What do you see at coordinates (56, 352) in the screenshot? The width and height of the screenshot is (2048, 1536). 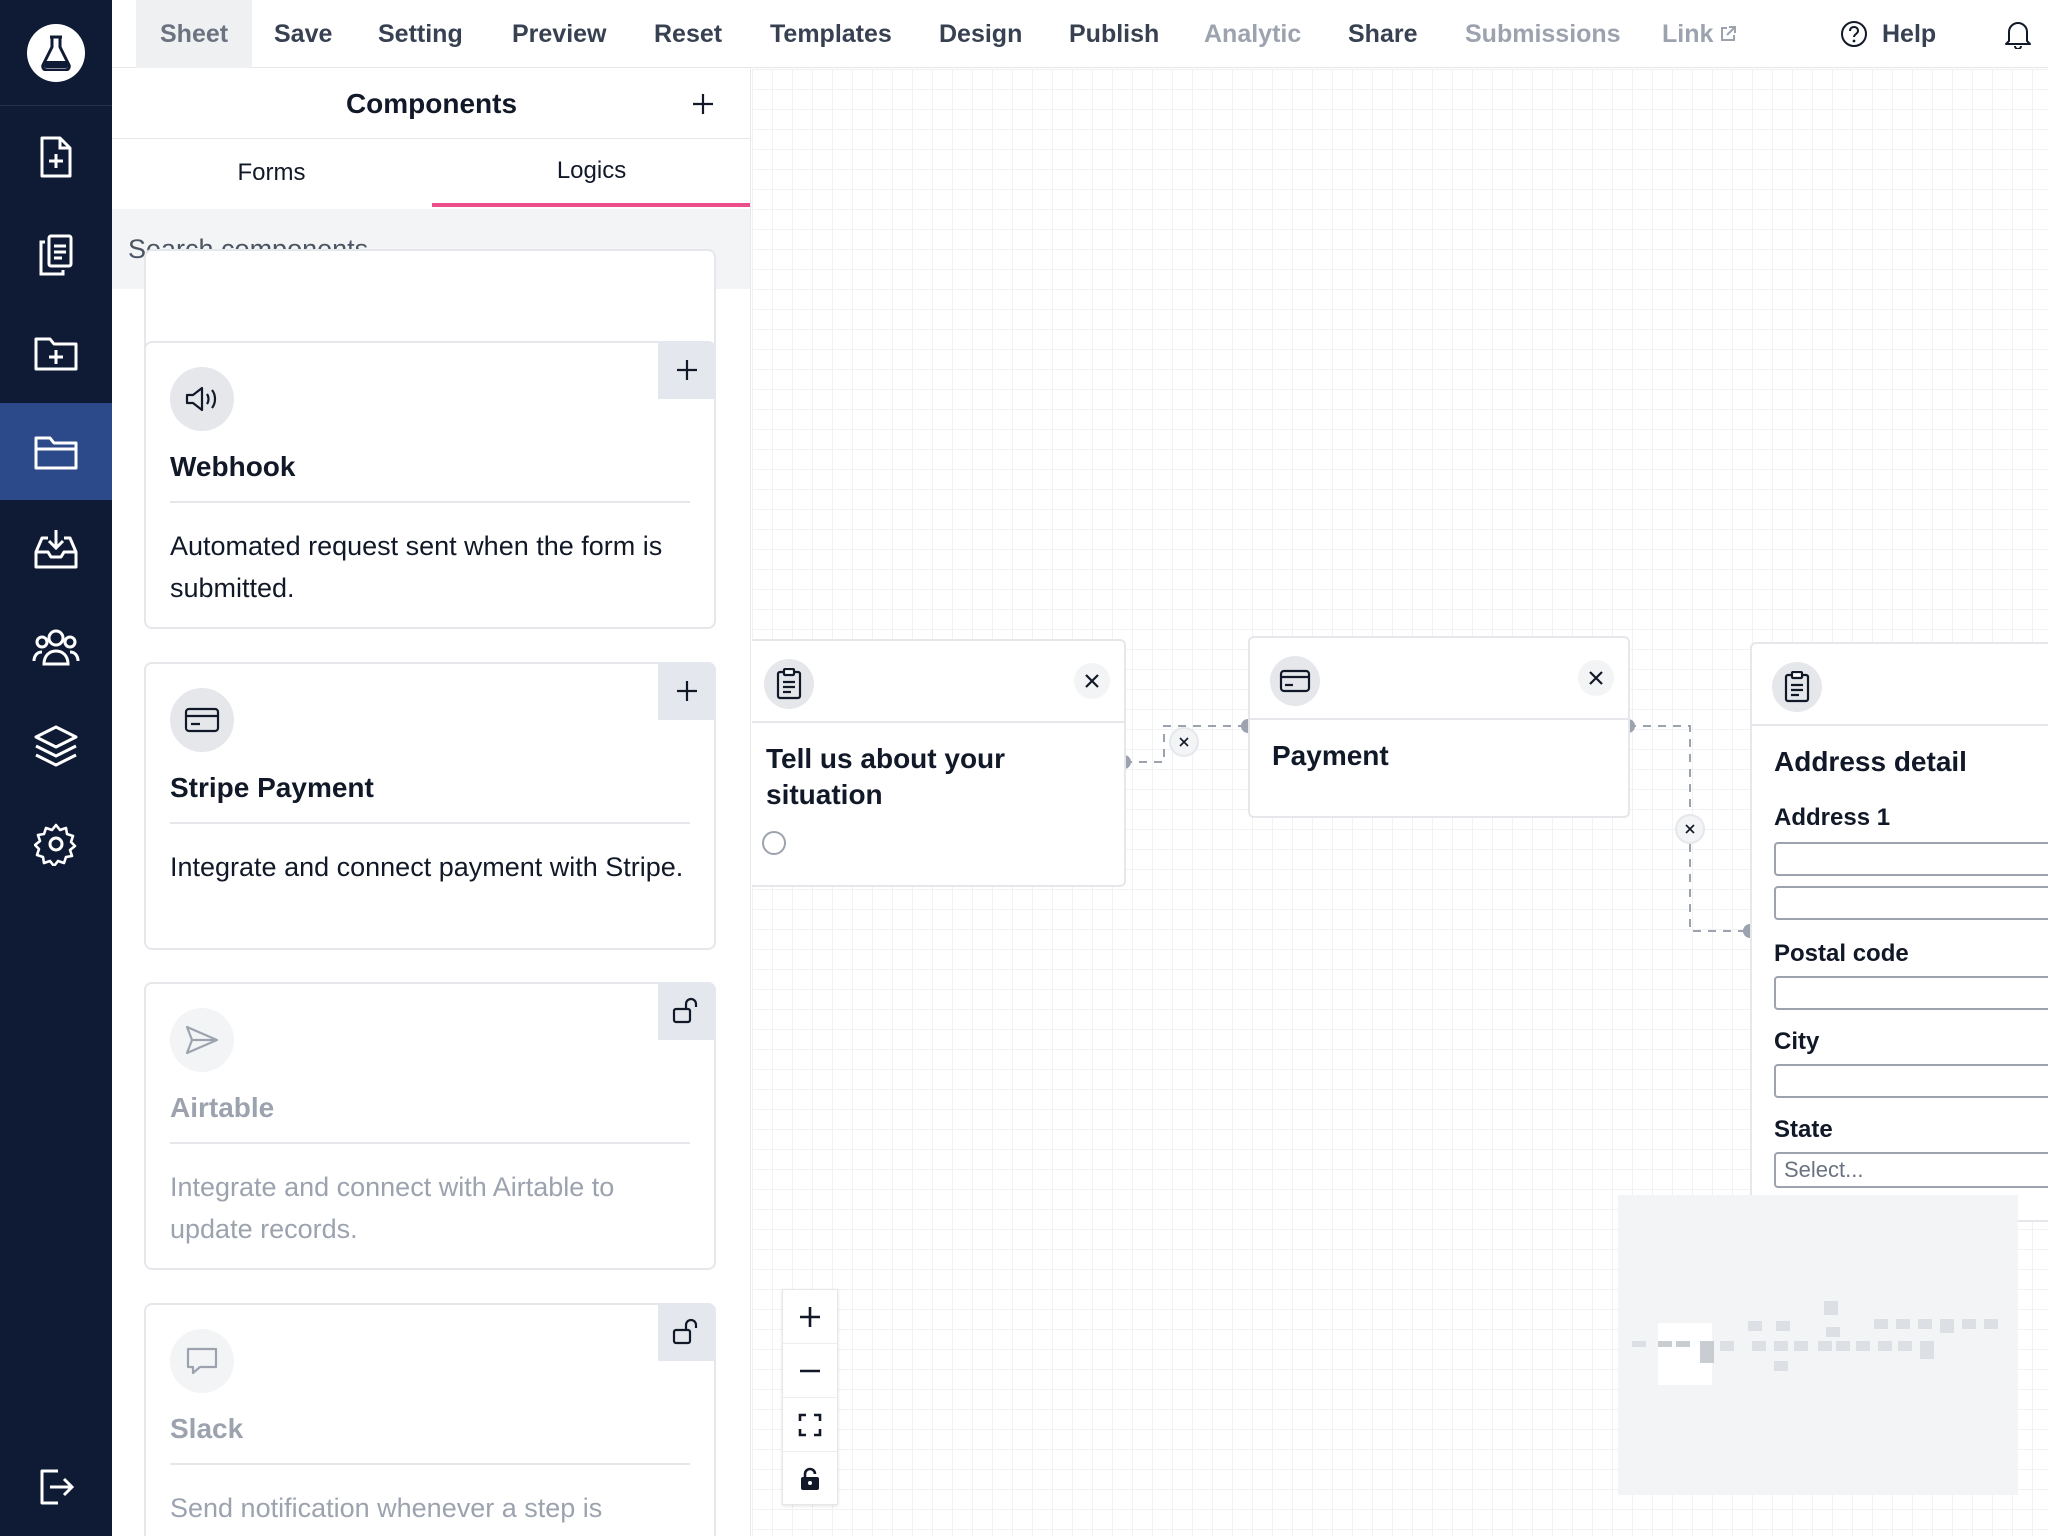 I see `new-folder-button` at bounding box center [56, 352].